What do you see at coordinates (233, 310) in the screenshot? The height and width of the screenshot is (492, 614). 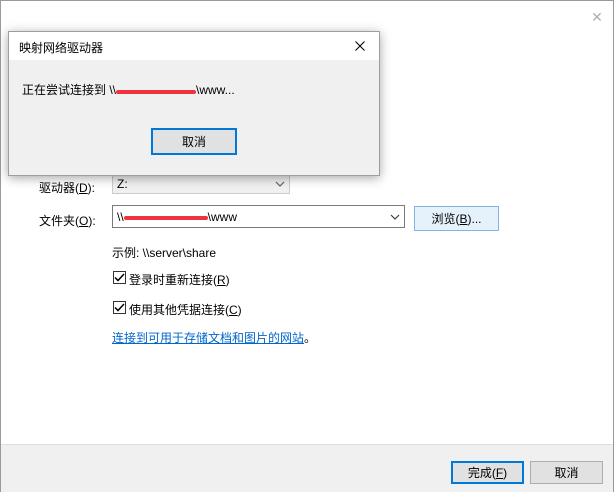 I see `credentials-accesskey: C` at bounding box center [233, 310].